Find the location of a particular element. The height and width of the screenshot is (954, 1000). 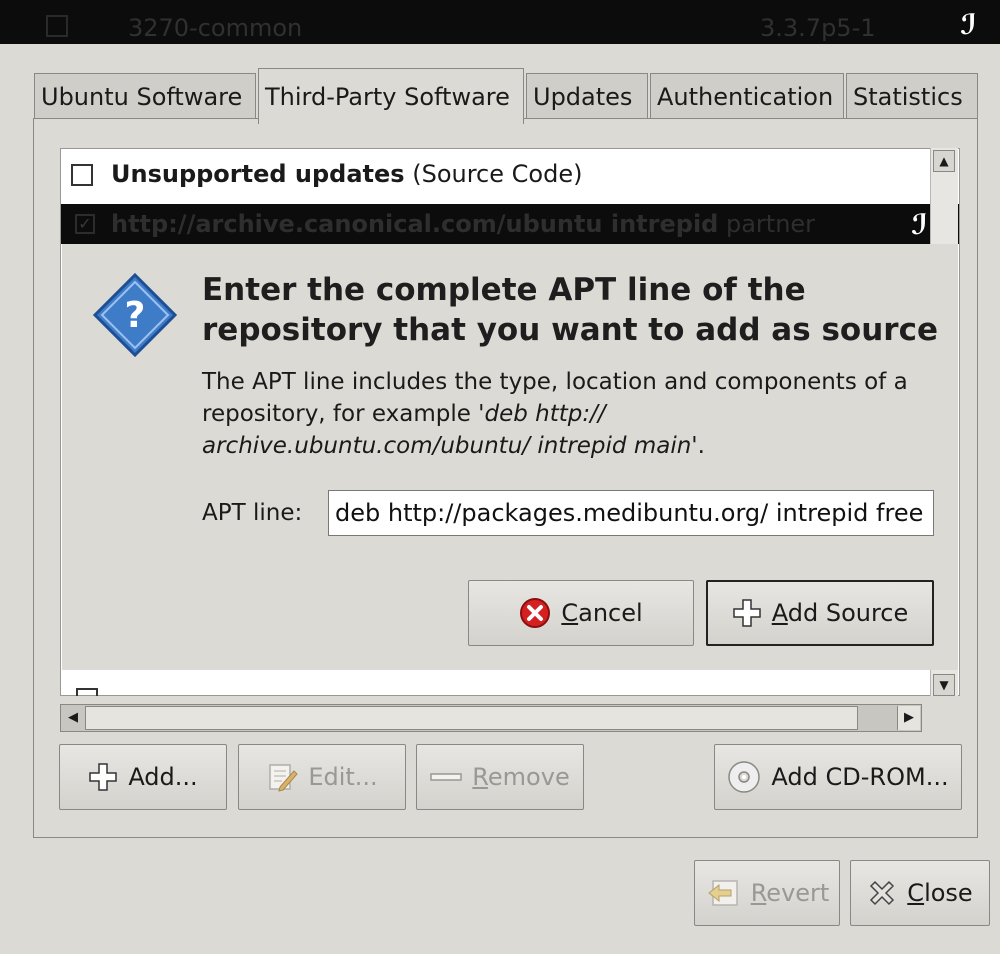

apt-line-label: APT line: is located at coordinates (252, 513).